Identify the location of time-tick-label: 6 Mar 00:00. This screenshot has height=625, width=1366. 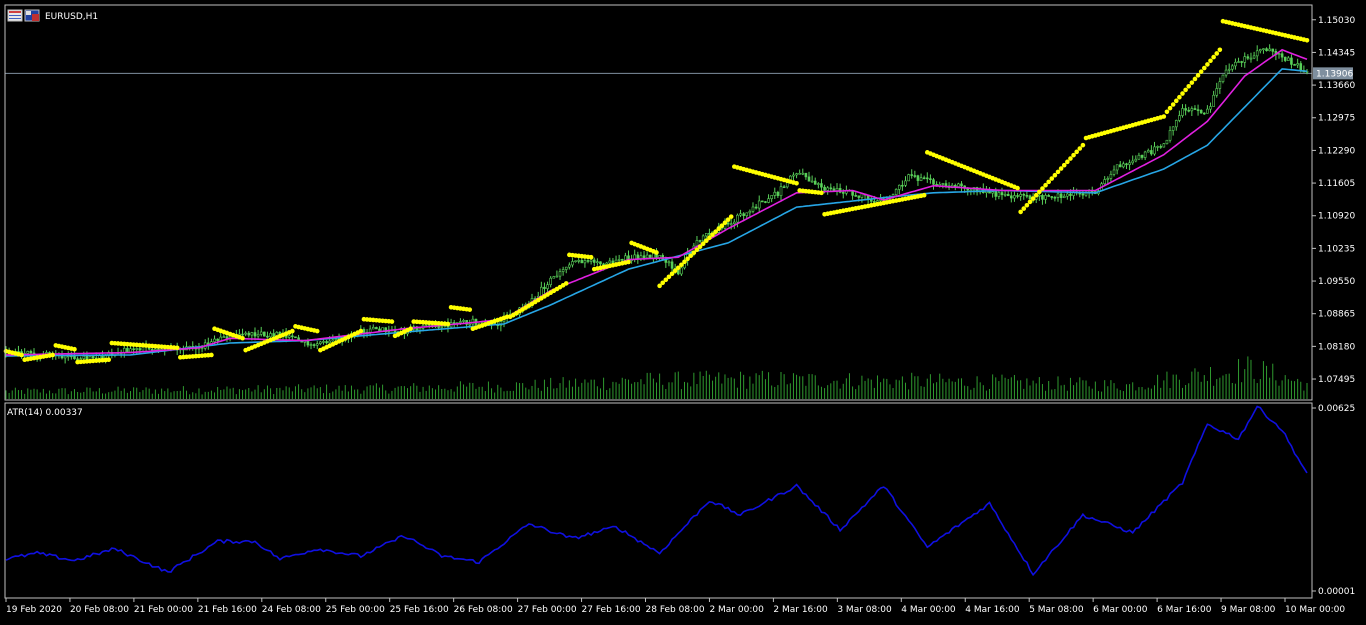
(1120, 610).